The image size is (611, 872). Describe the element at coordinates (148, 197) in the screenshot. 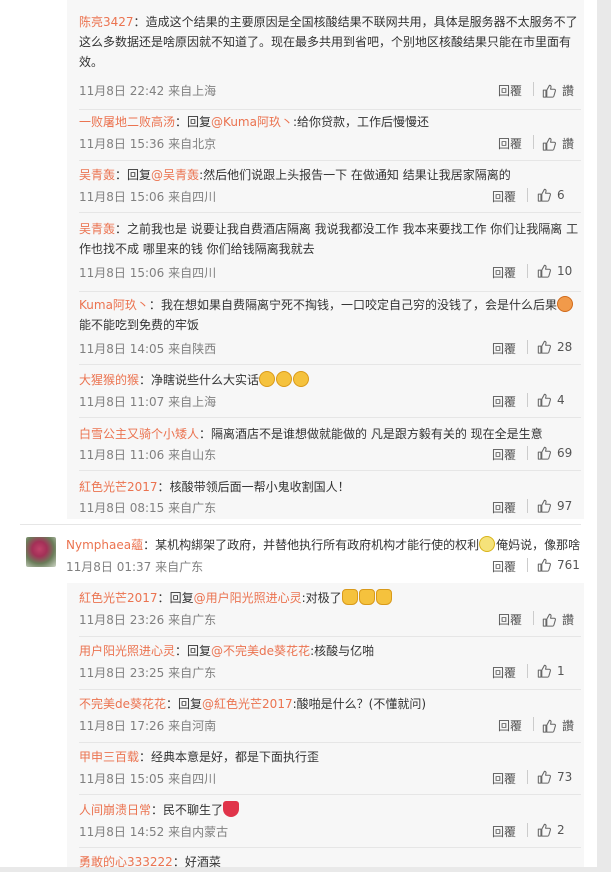

I see `comment-timestamp-location: 11月8日 15:06 来自四川` at that location.